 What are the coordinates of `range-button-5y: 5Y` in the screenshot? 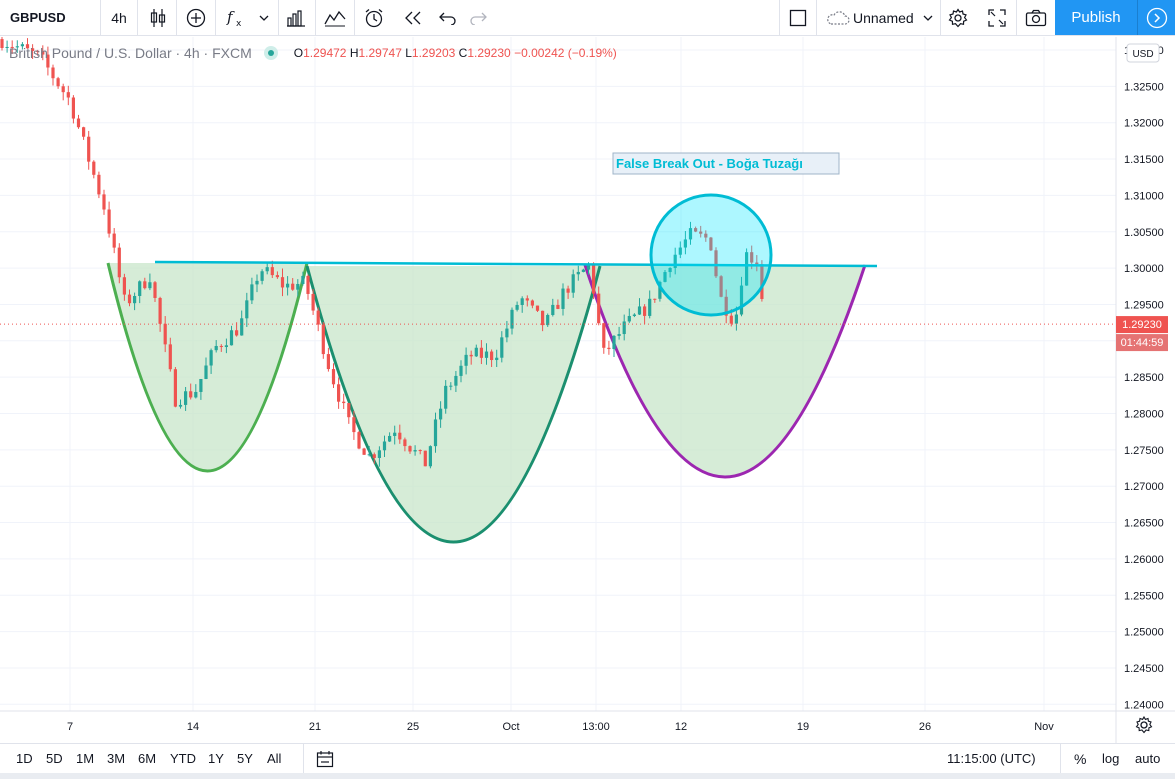 It's located at (245, 758).